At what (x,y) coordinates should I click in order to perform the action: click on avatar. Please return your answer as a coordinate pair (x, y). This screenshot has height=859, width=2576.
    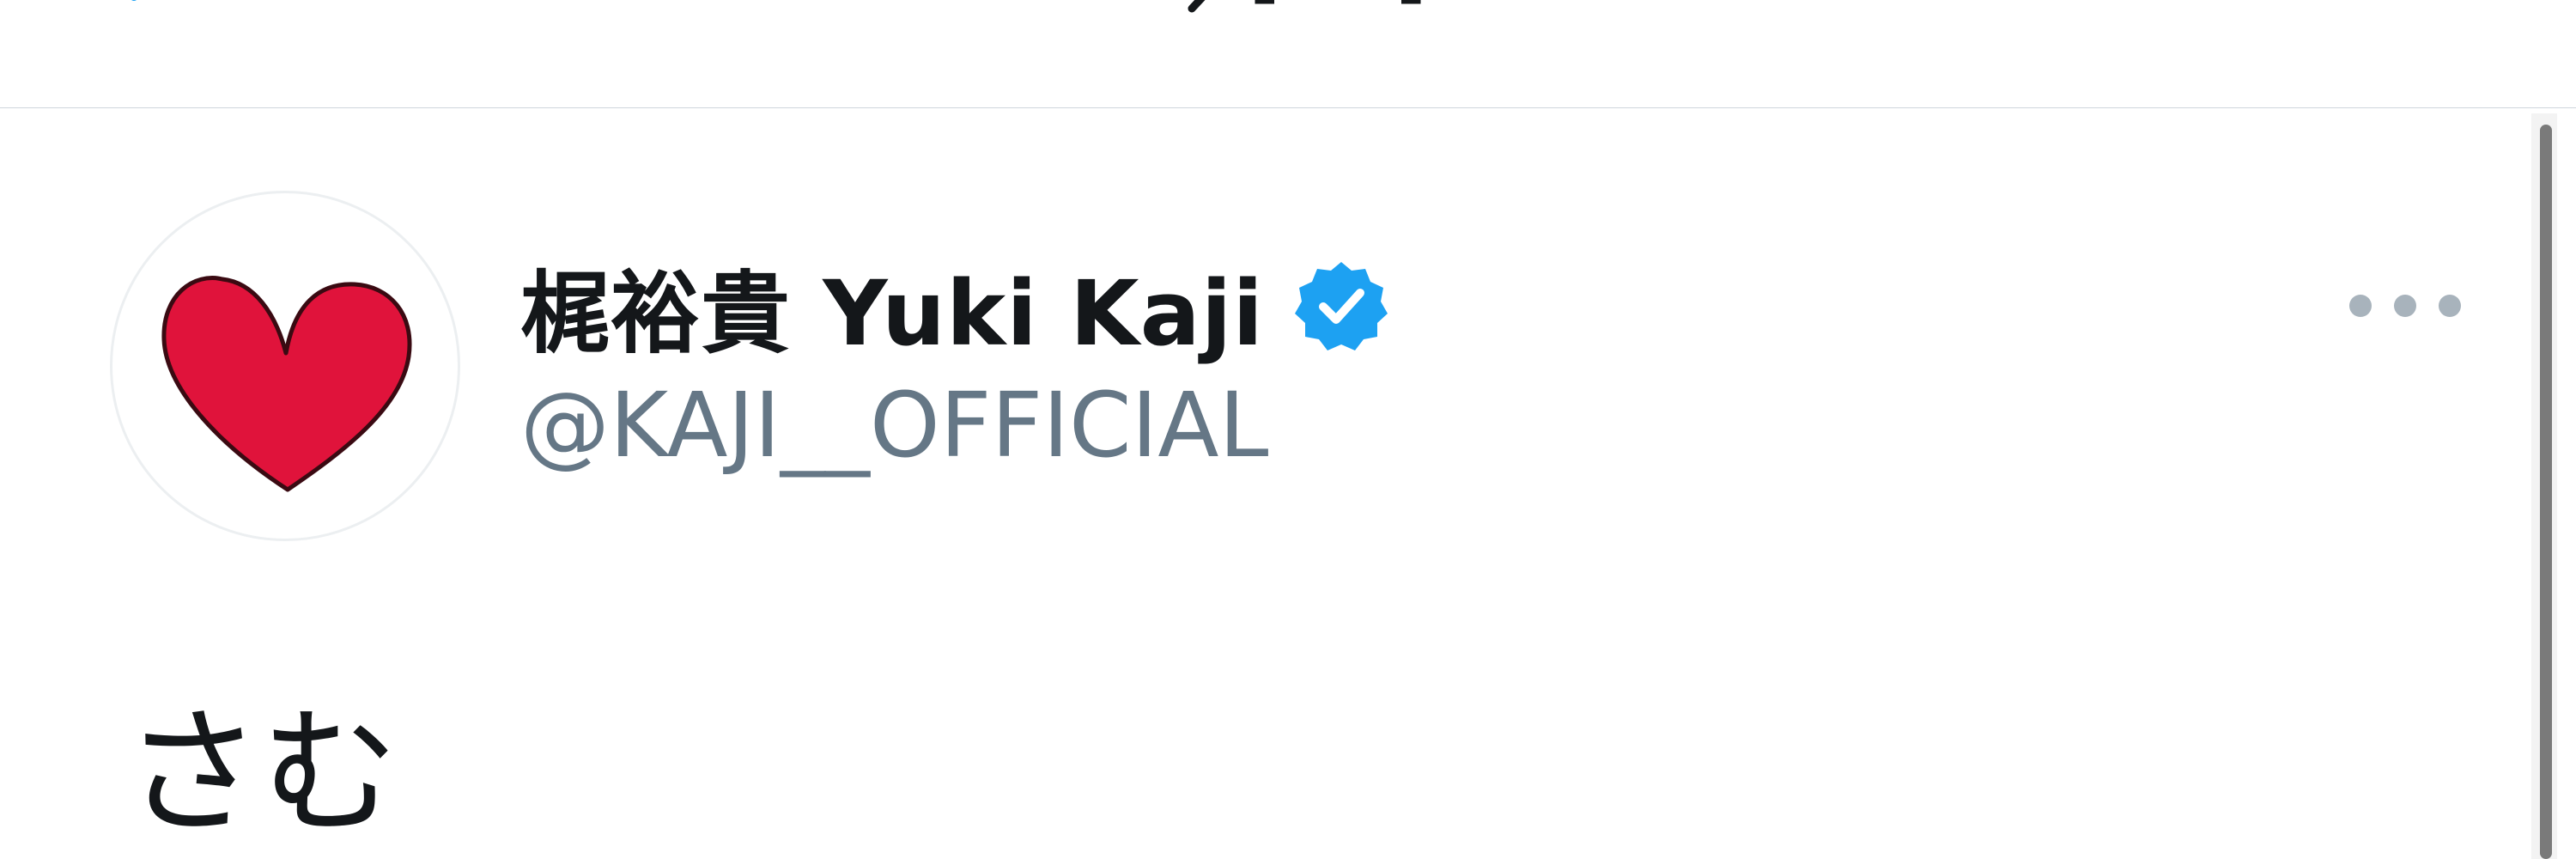
    Looking at the image, I should click on (285, 366).